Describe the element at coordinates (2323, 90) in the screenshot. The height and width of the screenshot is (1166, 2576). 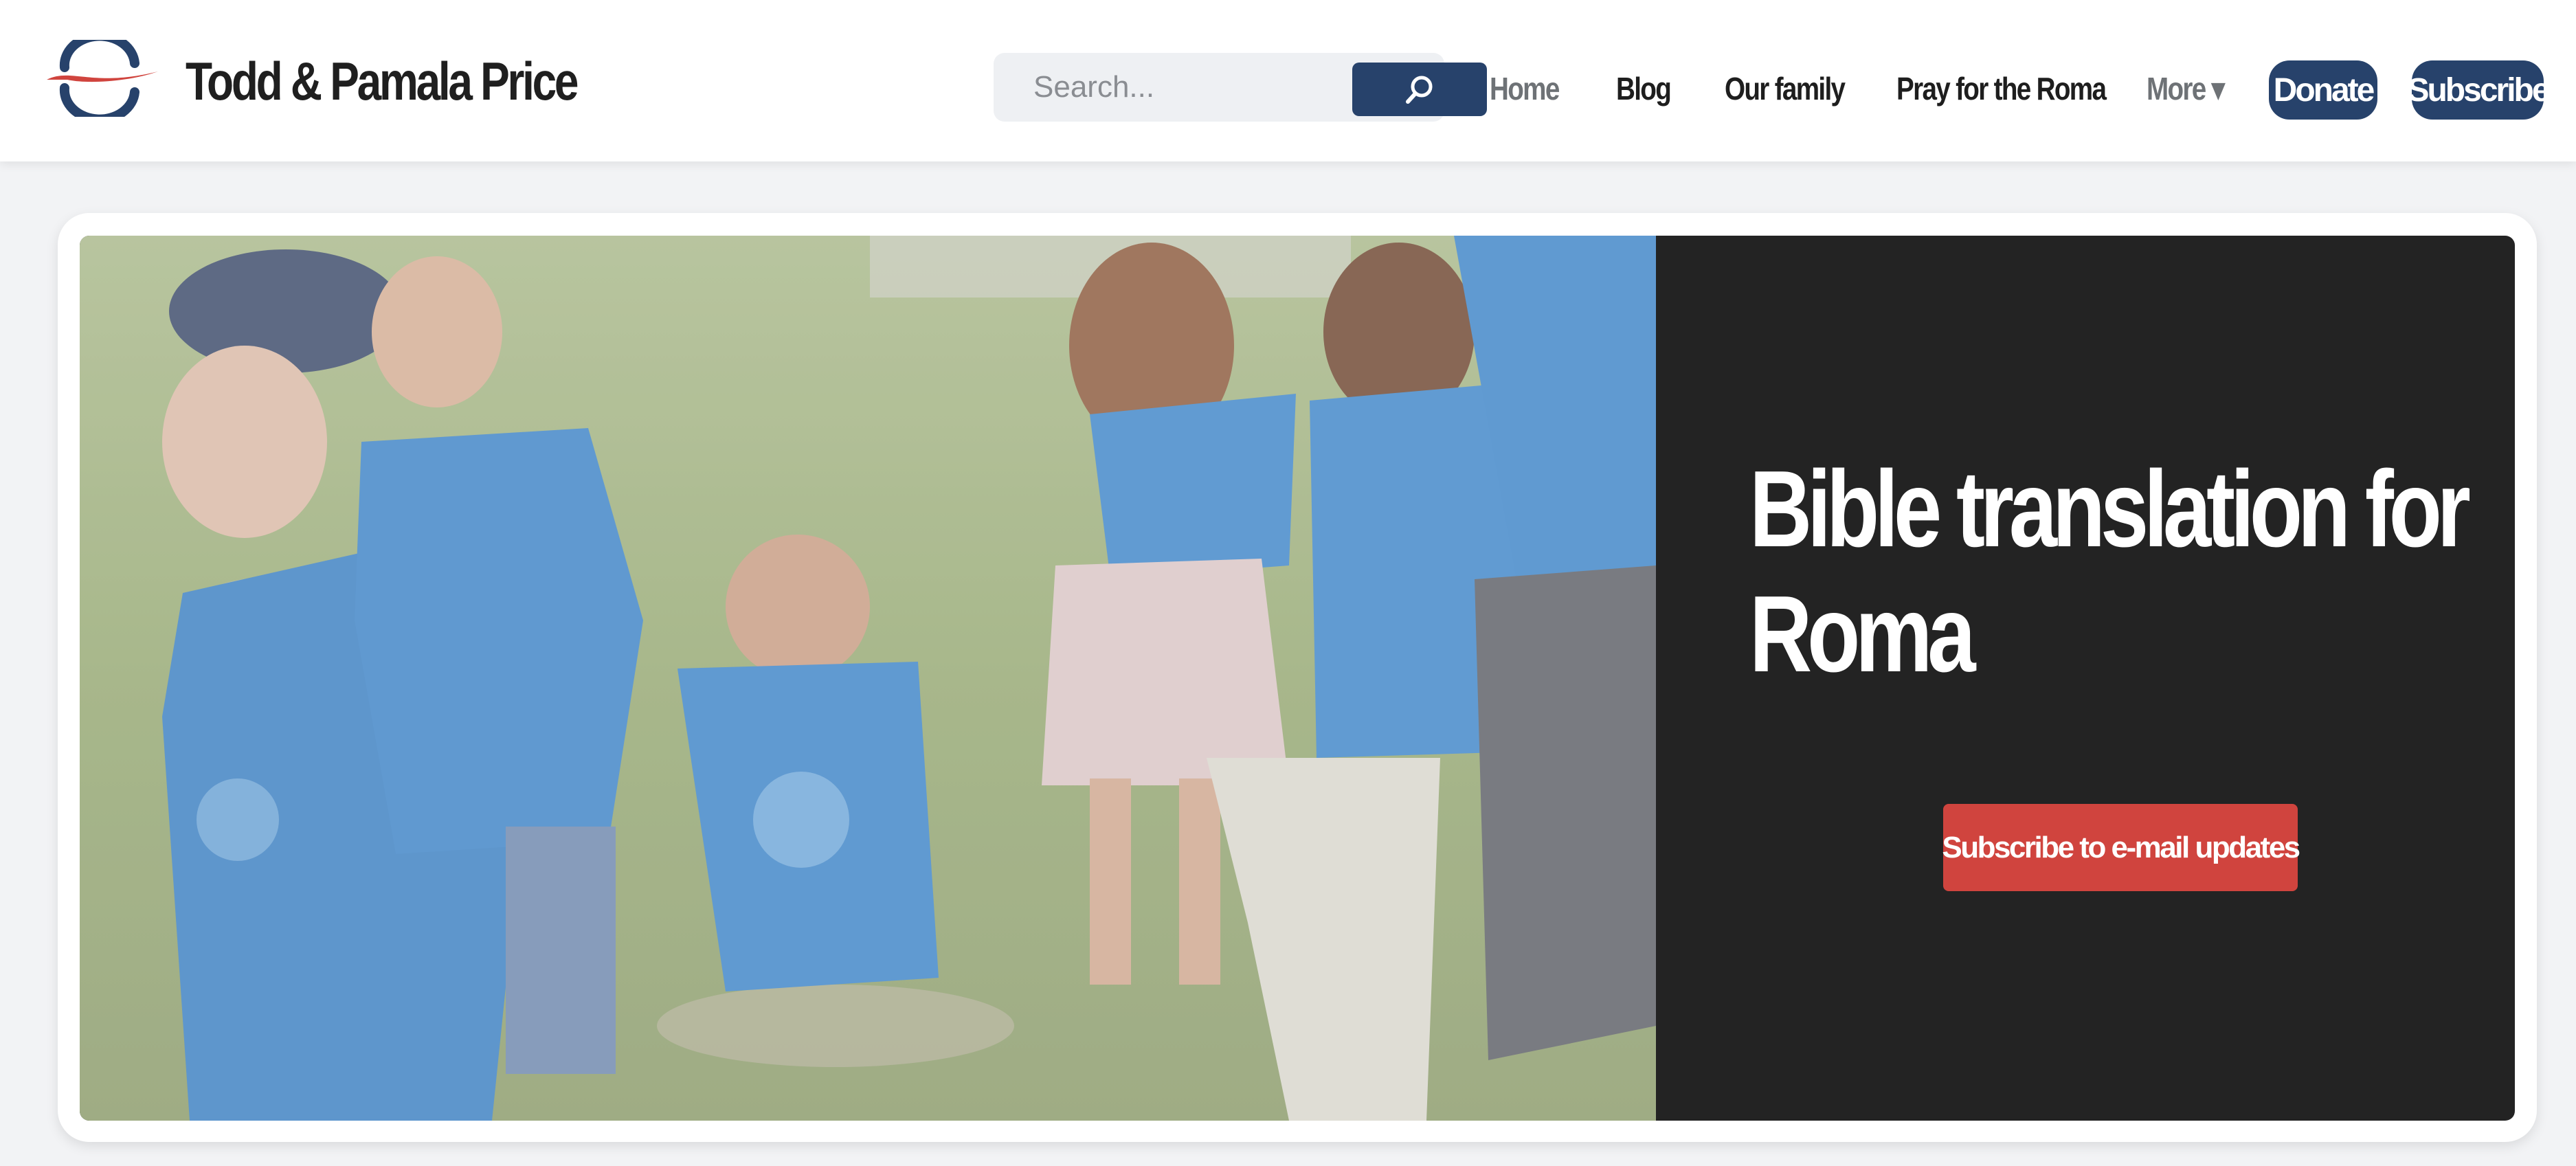
I see `donate-button: Donate` at that location.